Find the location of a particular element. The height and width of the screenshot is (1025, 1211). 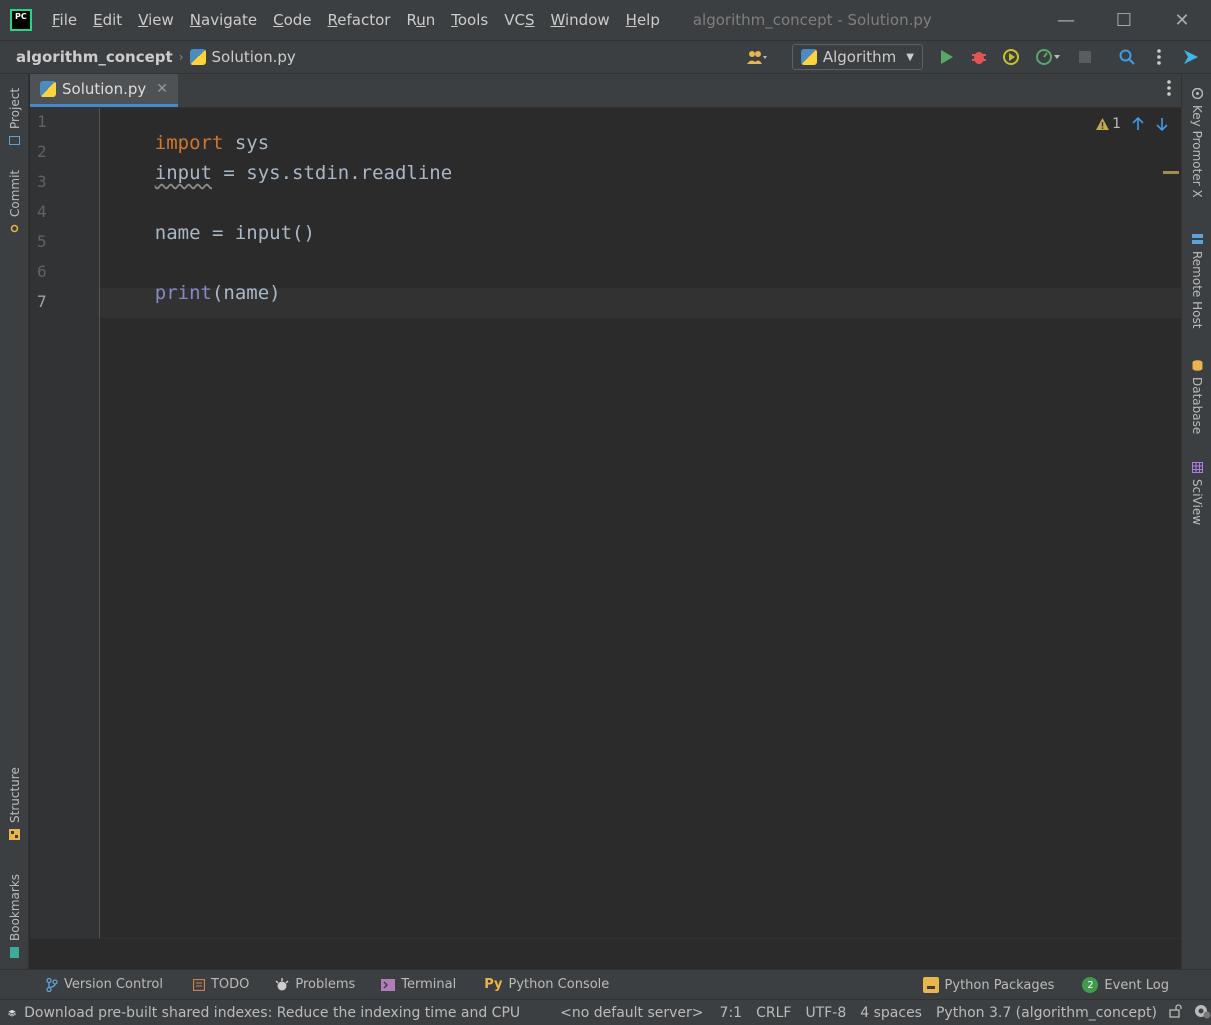

key-promoter-tool-tab: Key Promoter X is located at coordinates (1197, 148).